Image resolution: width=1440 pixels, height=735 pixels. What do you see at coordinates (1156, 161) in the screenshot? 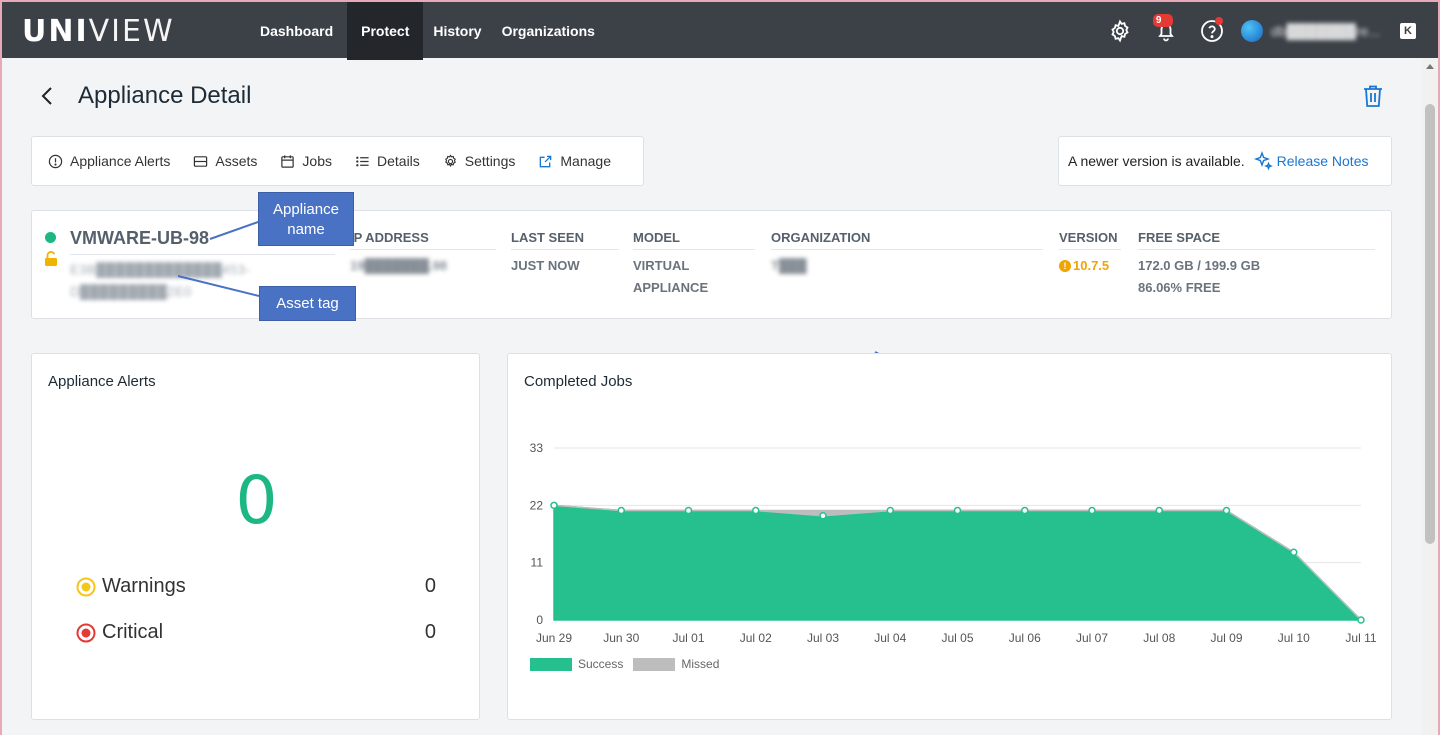
I see `version-notice-text: A newer version is available.` at bounding box center [1156, 161].